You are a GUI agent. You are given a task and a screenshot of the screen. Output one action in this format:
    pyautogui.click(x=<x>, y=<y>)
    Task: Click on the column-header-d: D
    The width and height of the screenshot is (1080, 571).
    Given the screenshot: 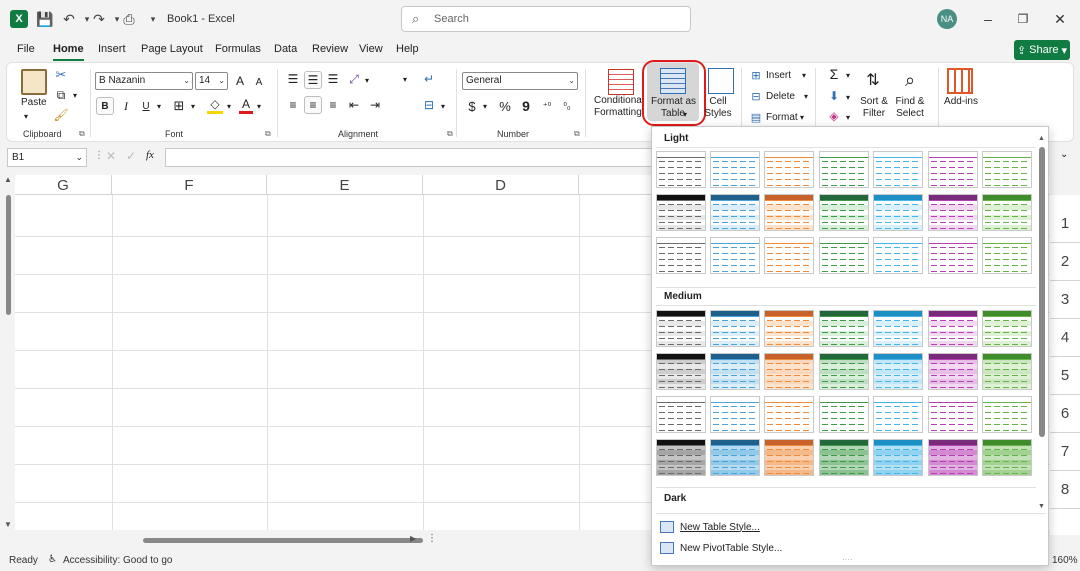 What is the action you would take?
    pyautogui.click(x=501, y=185)
    